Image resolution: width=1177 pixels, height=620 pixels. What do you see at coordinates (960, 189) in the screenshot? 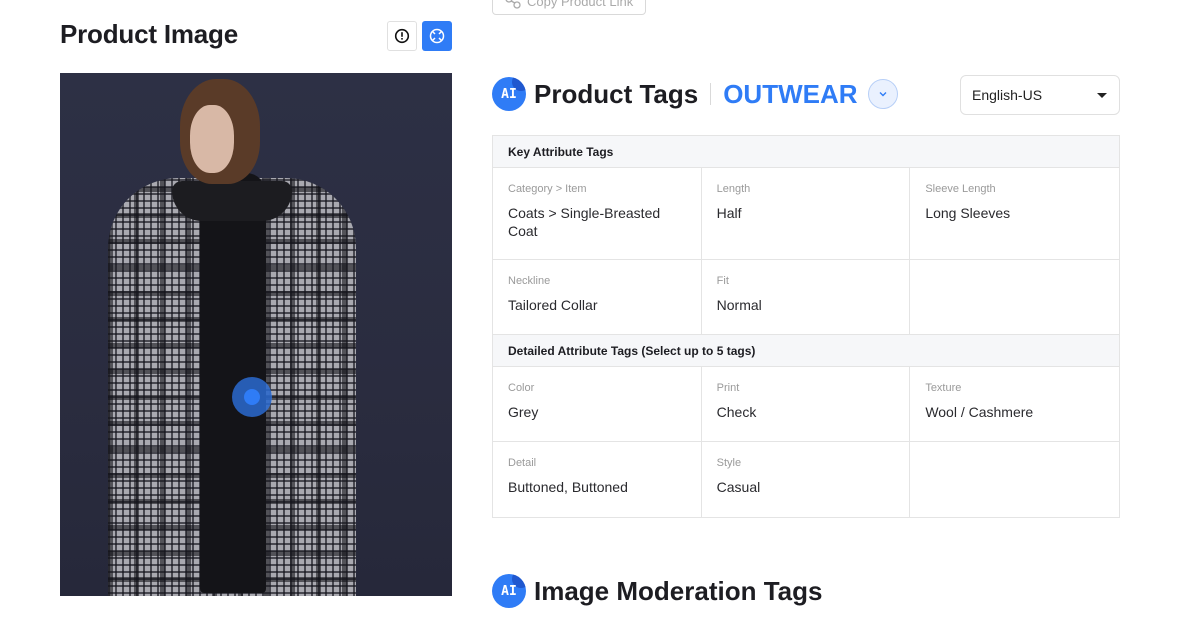
I see `tag-label: Sleeve Length` at bounding box center [960, 189].